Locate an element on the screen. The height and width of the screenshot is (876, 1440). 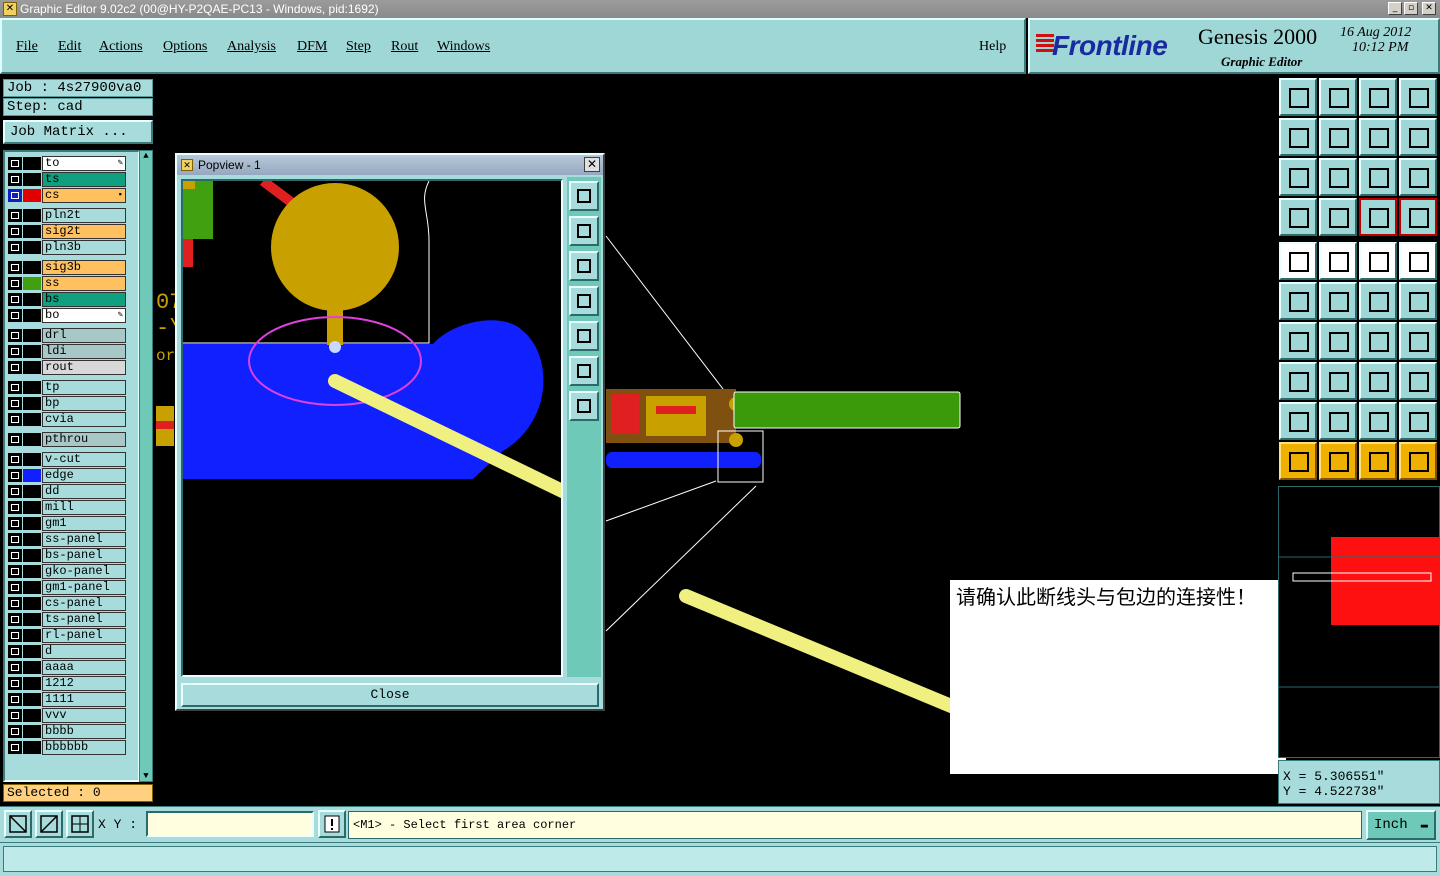
tool-zoom-in-button is located at coordinates (1298, 177).